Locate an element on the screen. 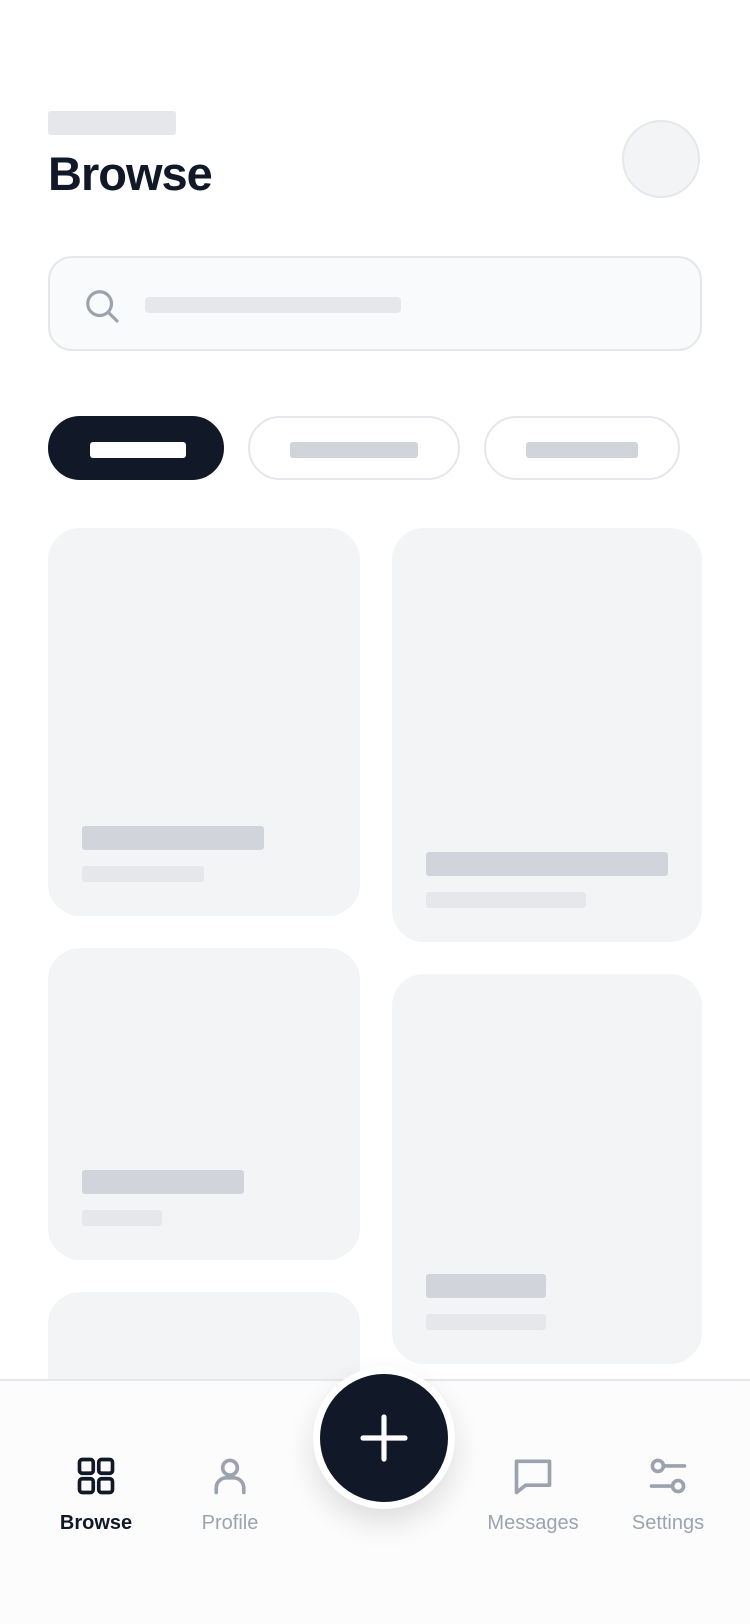  eyebrow-skeleton is located at coordinates (112, 123).